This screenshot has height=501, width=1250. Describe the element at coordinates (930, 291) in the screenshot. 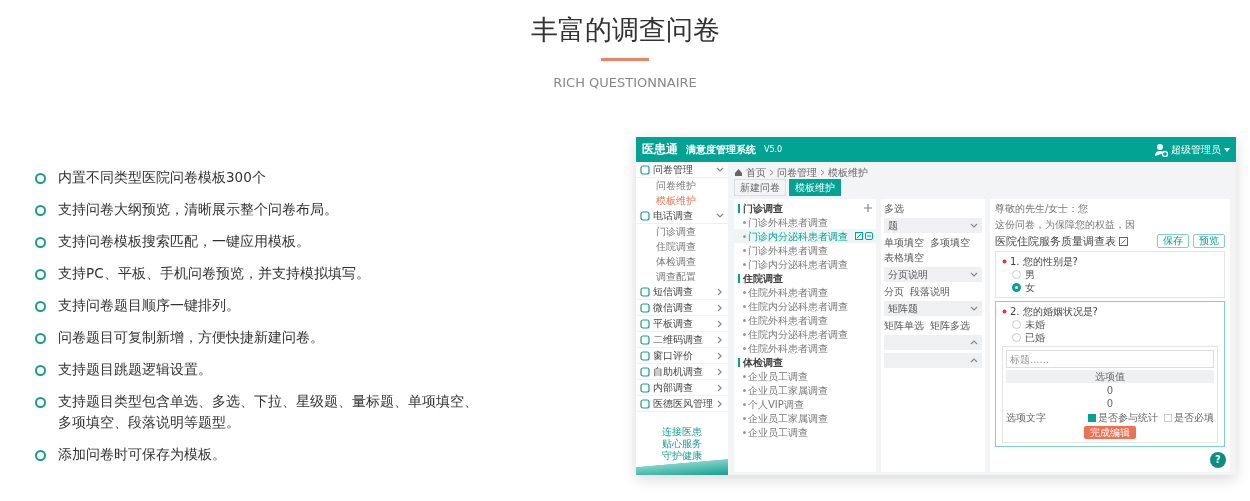

I see `question-type-option: 段落说明` at that location.